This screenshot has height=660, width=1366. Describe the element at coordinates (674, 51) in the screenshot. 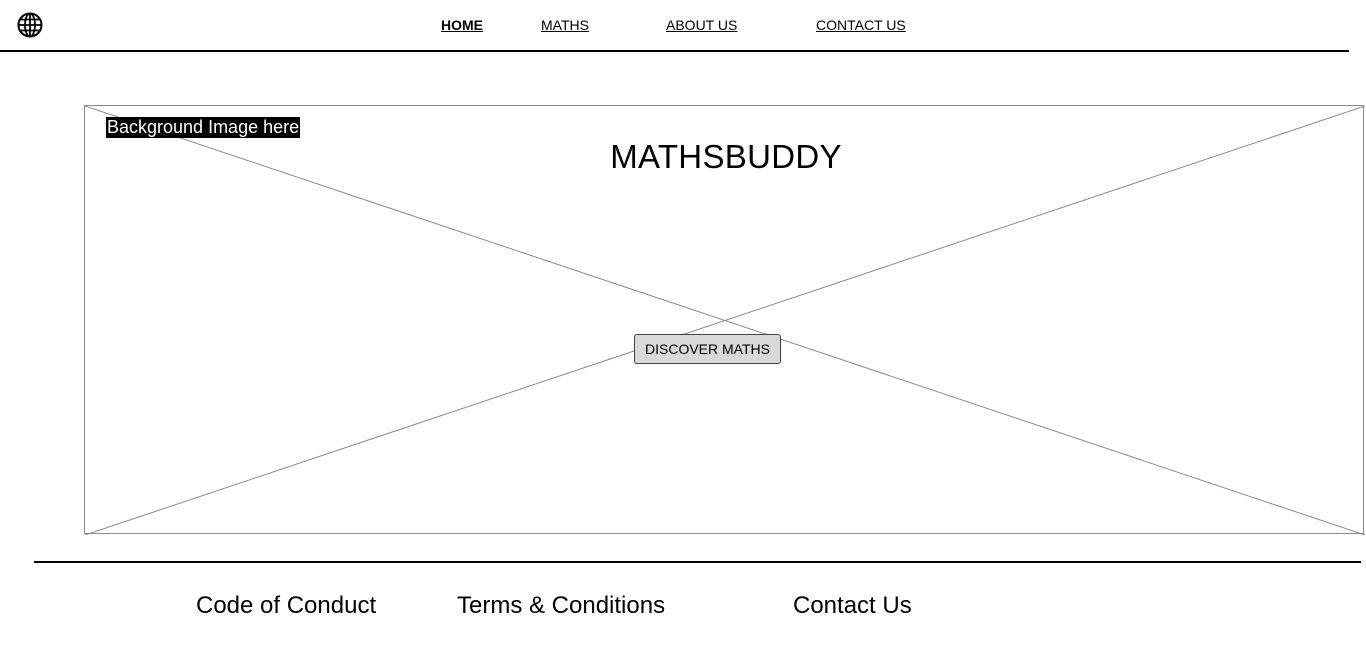

I see `header-divider` at that location.